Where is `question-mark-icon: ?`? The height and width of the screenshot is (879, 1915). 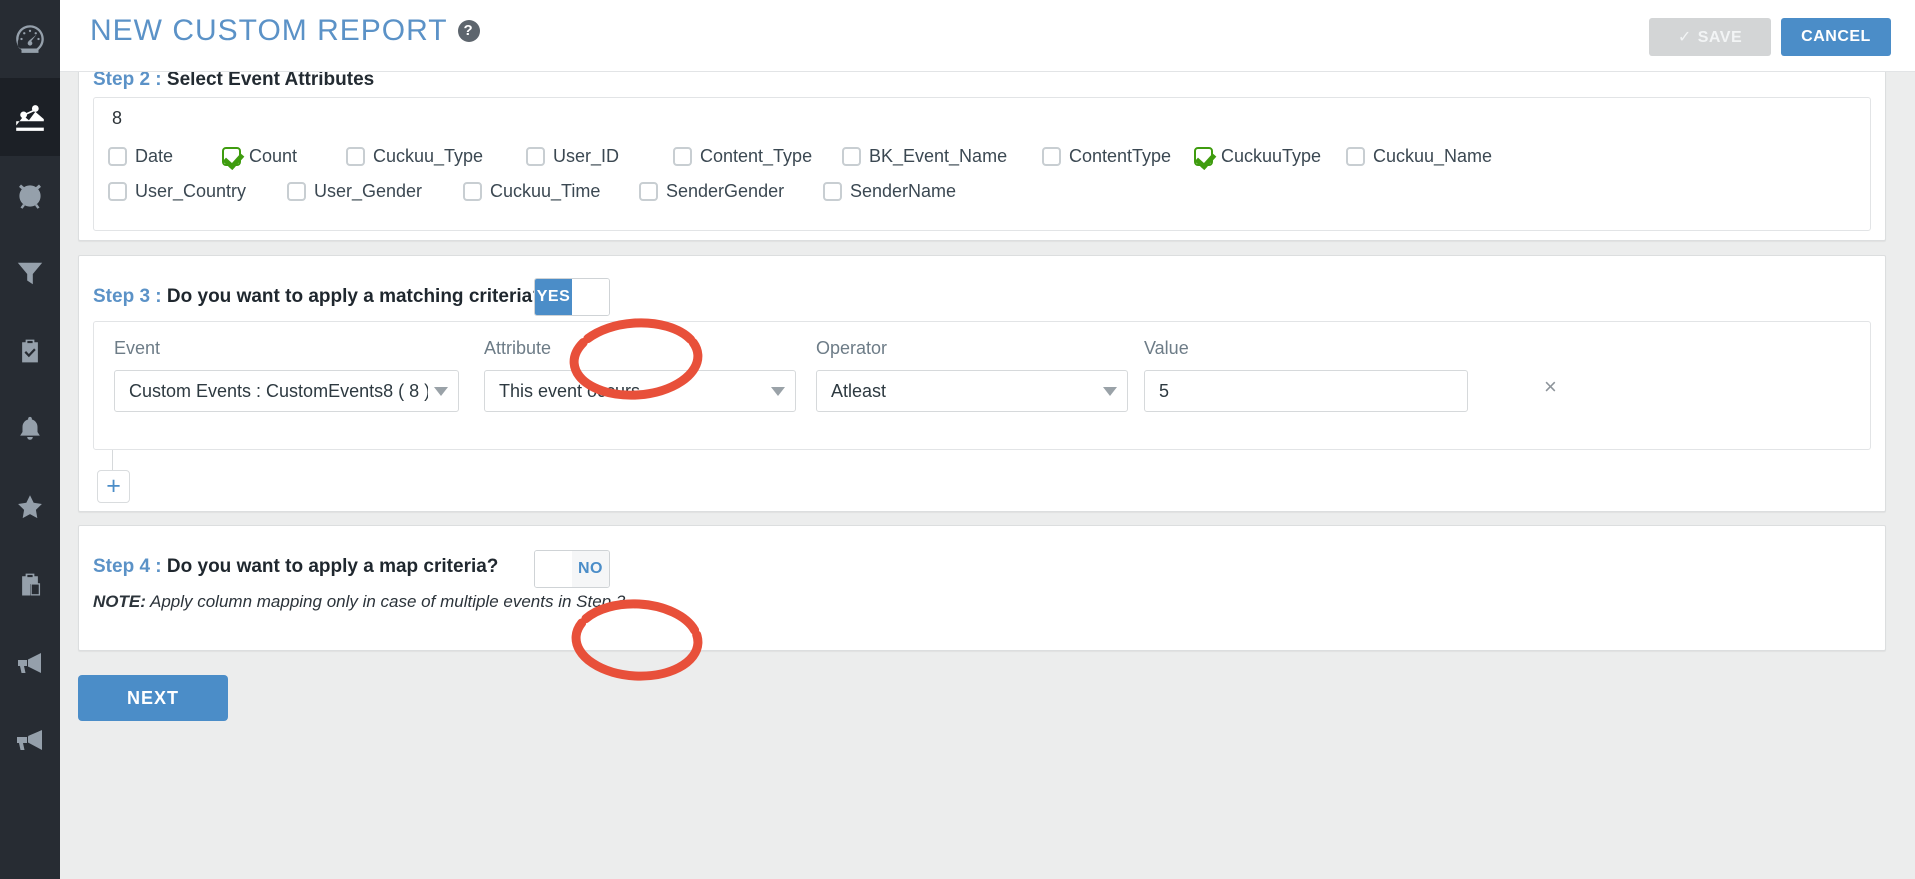 question-mark-icon: ? is located at coordinates (468, 31).